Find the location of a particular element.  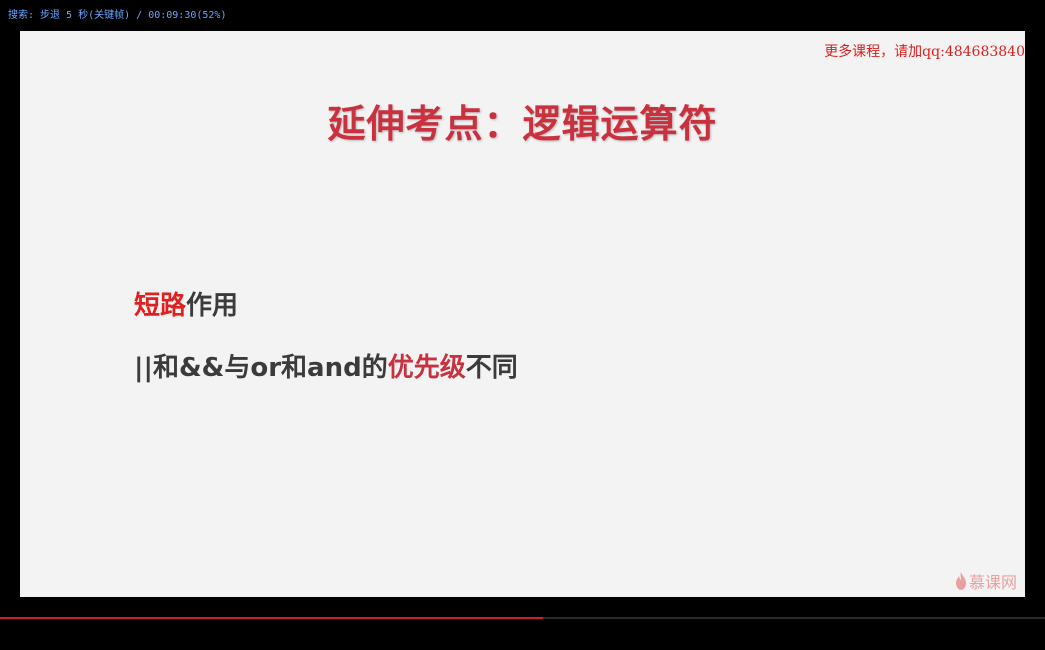

bullet-precedence: ||和&&与or和and的优先级不同 is located at coordinates (326, 365).